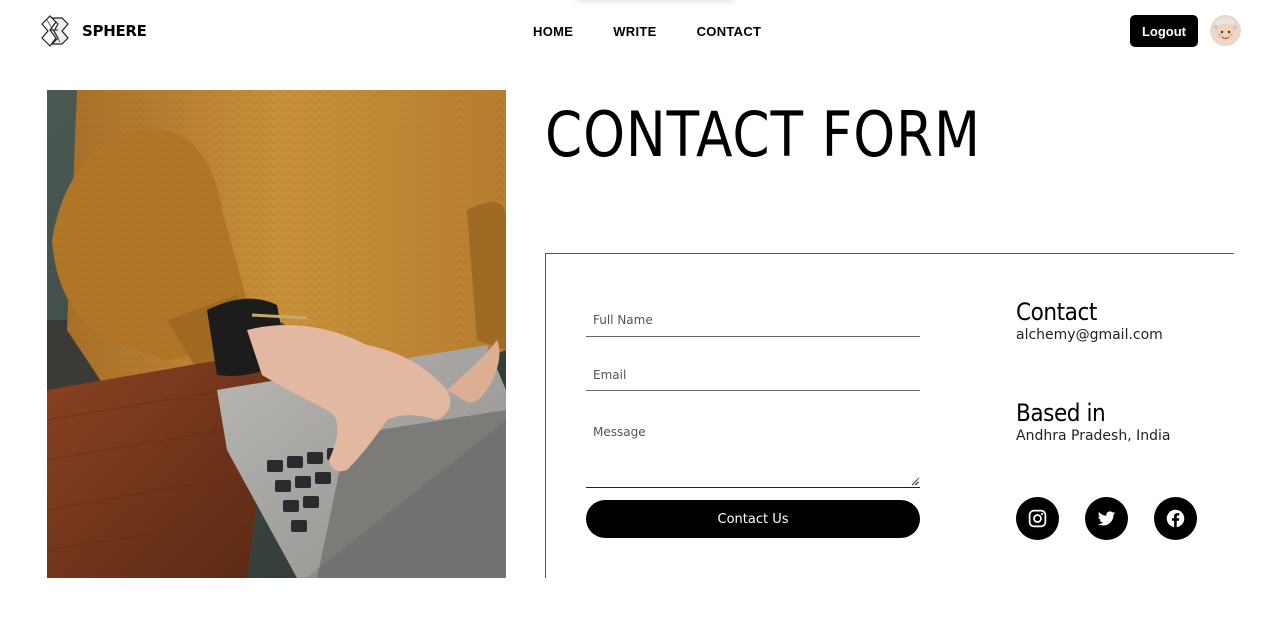  I want to click on instagram-button, so click(1037, 518).